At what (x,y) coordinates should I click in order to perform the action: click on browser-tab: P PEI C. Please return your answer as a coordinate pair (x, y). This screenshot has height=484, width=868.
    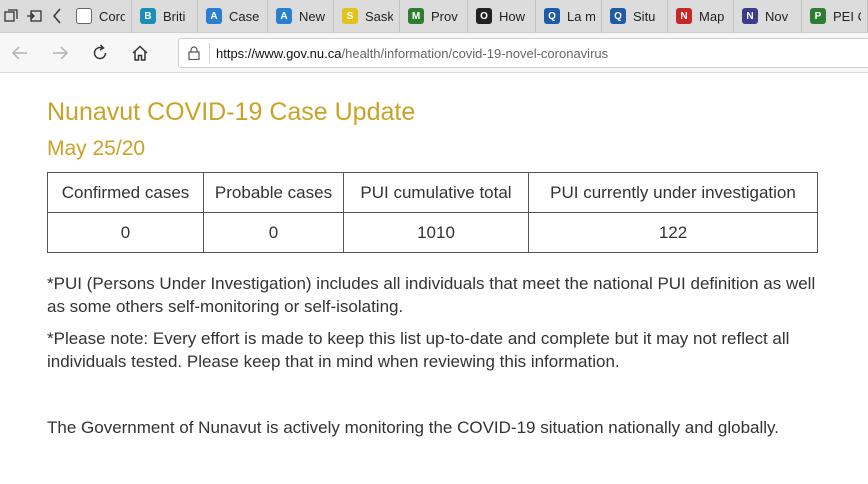
    Looking at the image, I should click on (835, 16).